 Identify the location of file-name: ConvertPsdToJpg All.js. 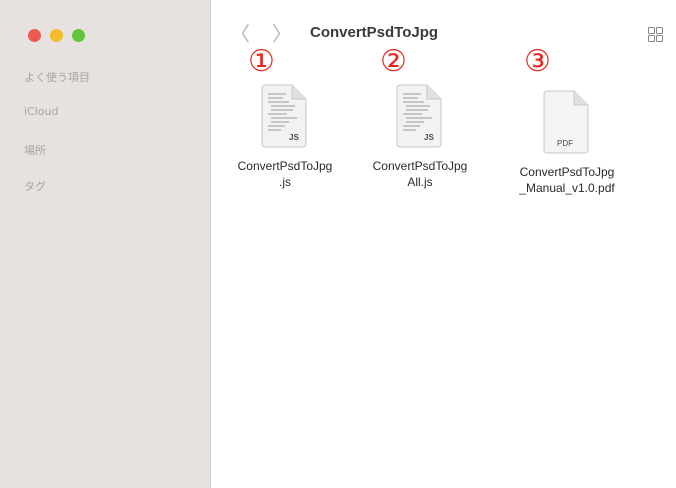
(420, 174).